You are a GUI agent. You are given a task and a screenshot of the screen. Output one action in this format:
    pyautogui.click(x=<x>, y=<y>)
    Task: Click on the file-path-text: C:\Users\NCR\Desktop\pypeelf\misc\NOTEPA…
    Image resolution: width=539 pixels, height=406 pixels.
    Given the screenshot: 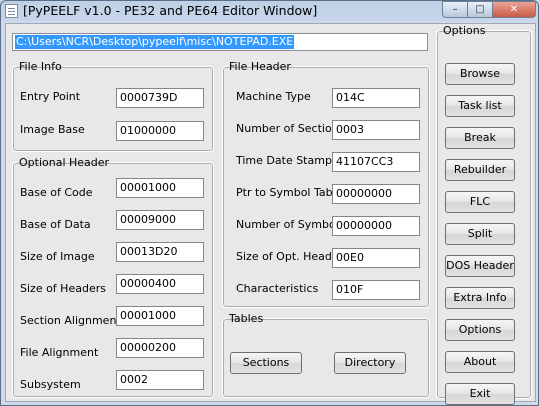 What is the action you would take?
    pyautogui.click(x=155, y=42)
    